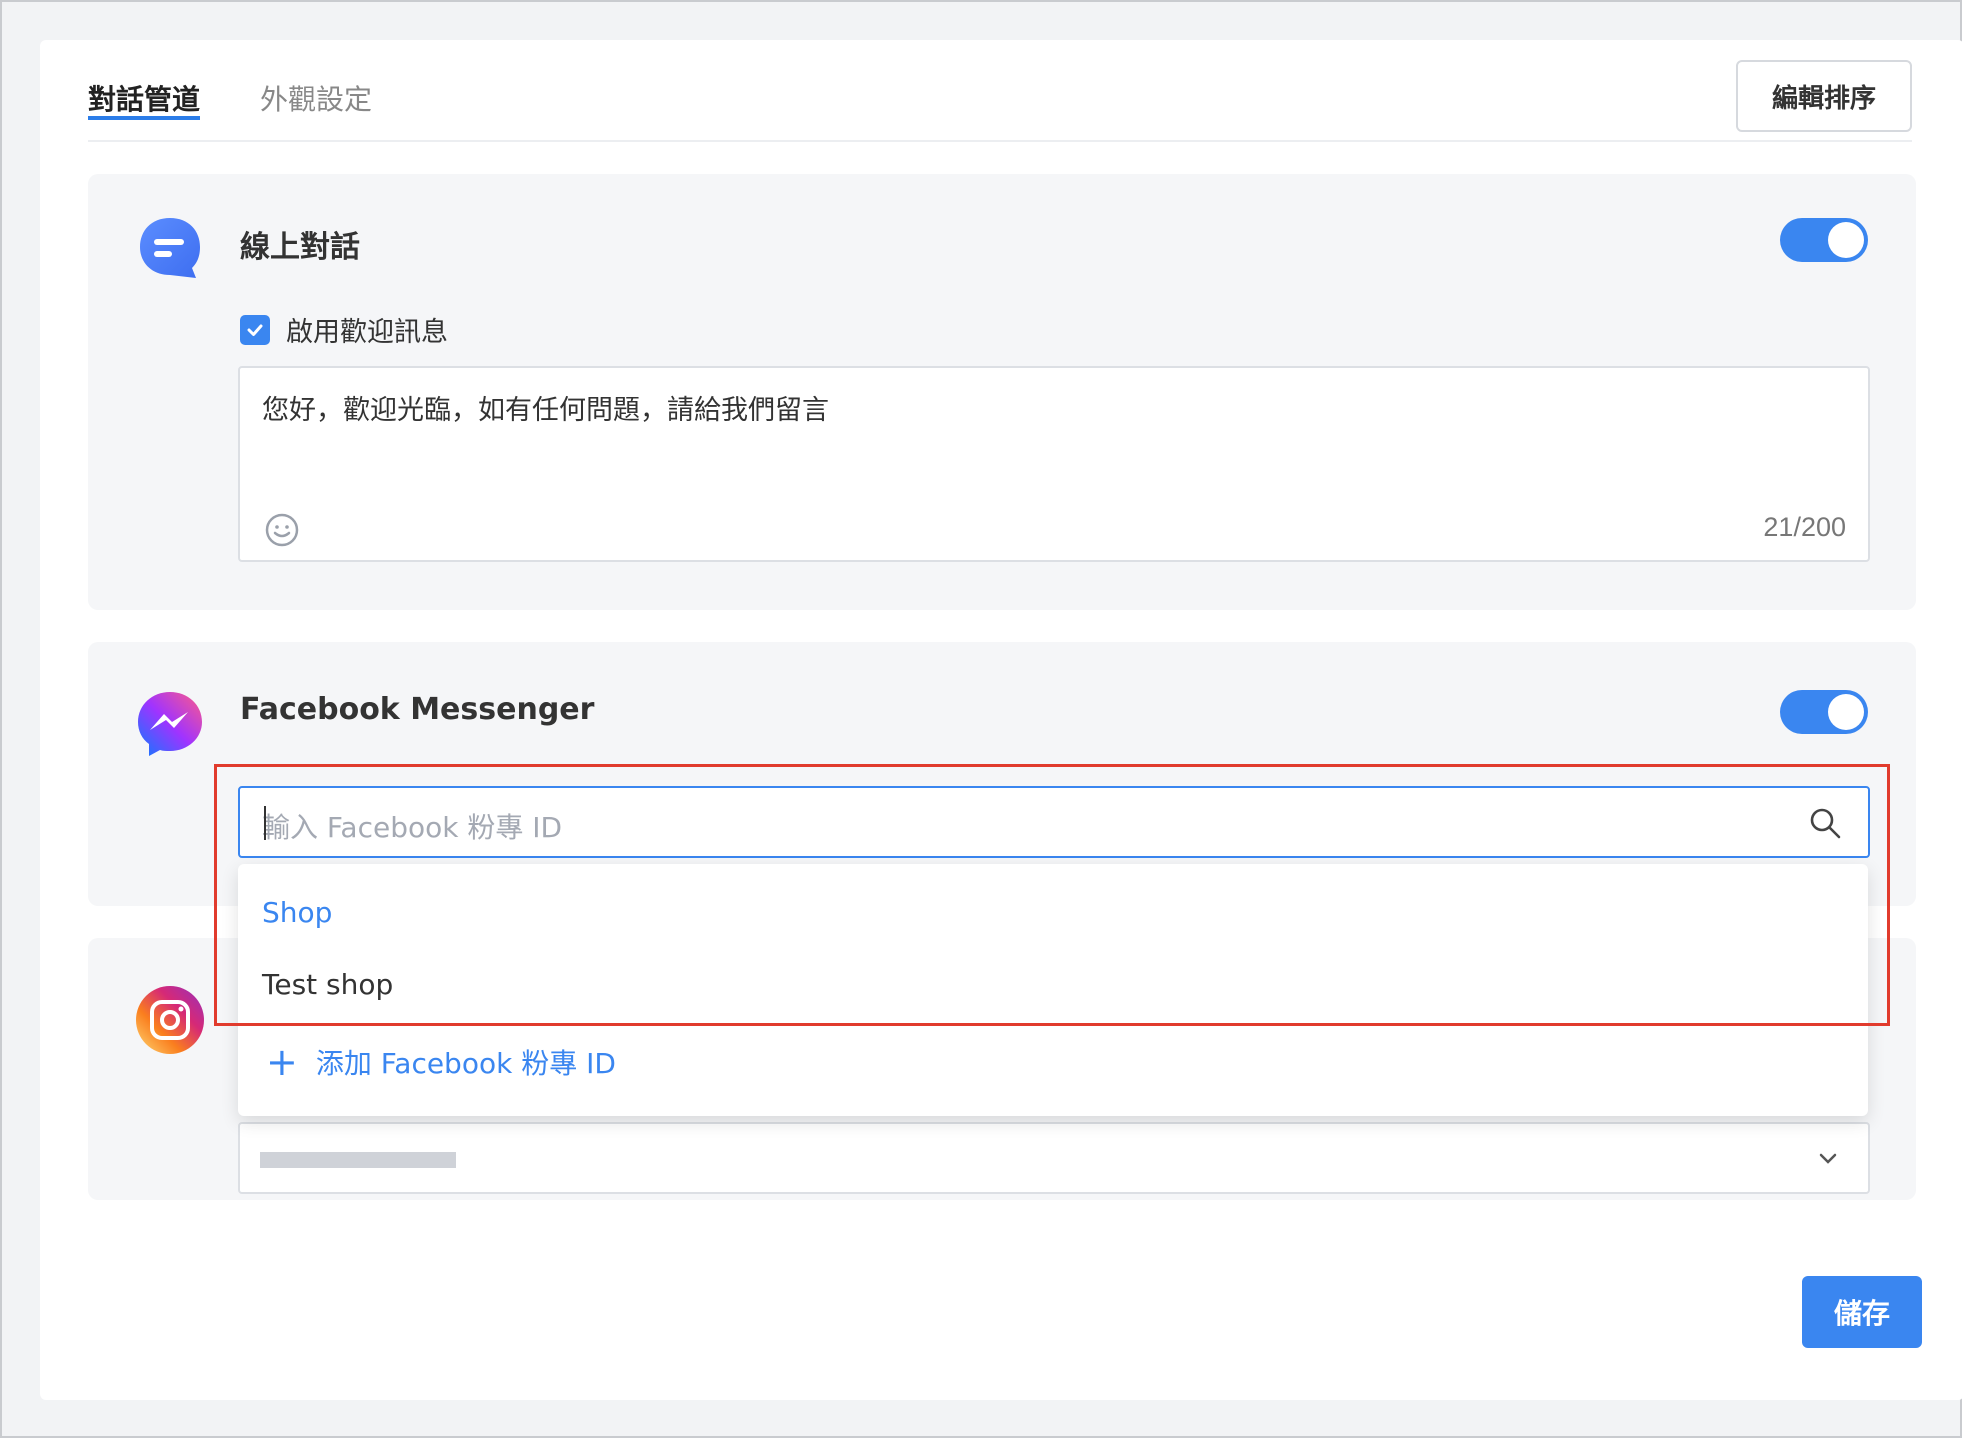 Image resolution: width=1962 pixels, height=1438 pixels. I want to click on tab-appearance-label: 外觀設定, so click(316, 99).